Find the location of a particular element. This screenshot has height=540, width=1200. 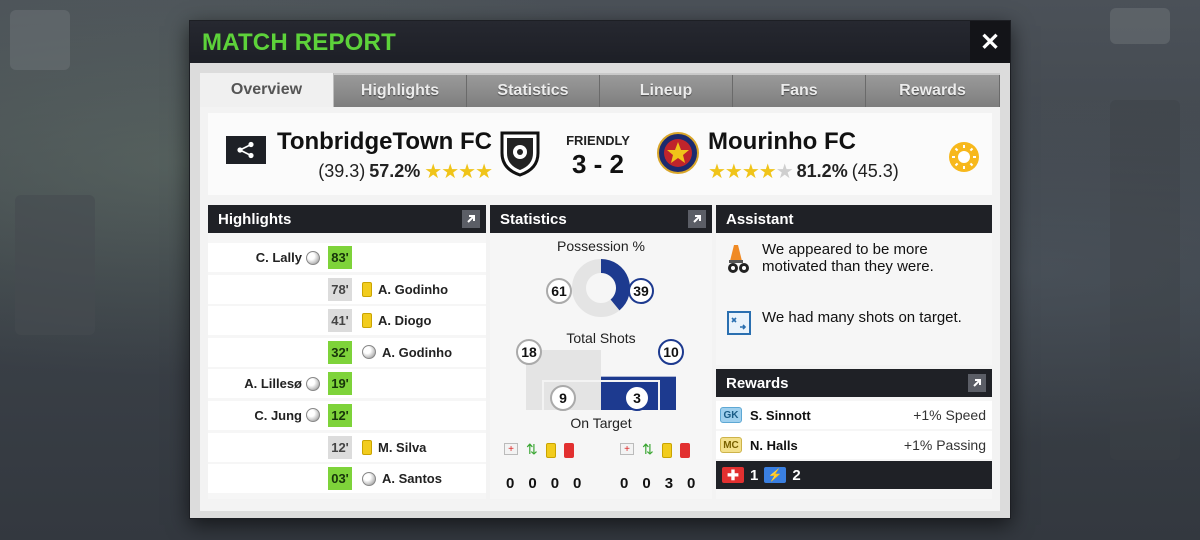

tab-highlights: Highlights is located at coordinates (400, 91).